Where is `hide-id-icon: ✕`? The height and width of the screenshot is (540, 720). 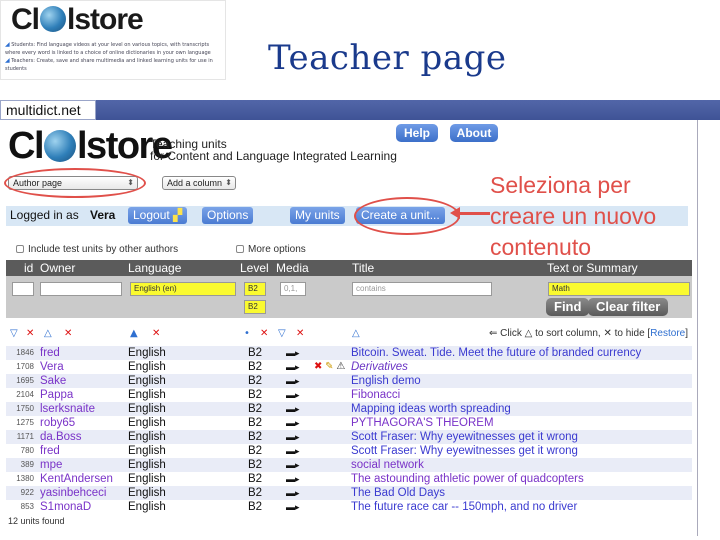
hide-id-icon: ✕ is located at coordinates (30, 333).